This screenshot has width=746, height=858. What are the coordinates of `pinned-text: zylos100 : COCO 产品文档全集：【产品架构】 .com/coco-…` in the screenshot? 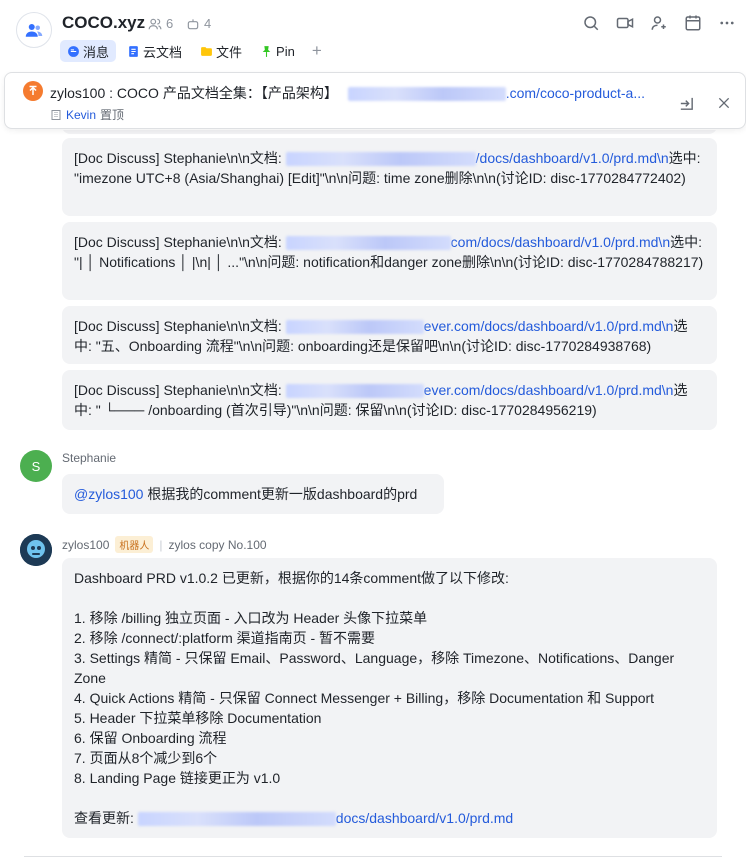 It's located at (347, 93).